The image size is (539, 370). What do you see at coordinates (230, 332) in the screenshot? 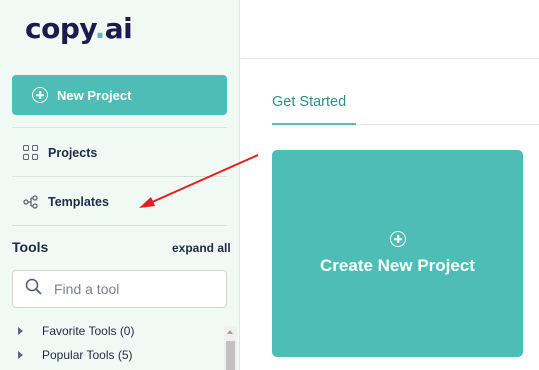
I see `scroll-up-arrow-icon` at bounding box center [230, 332].